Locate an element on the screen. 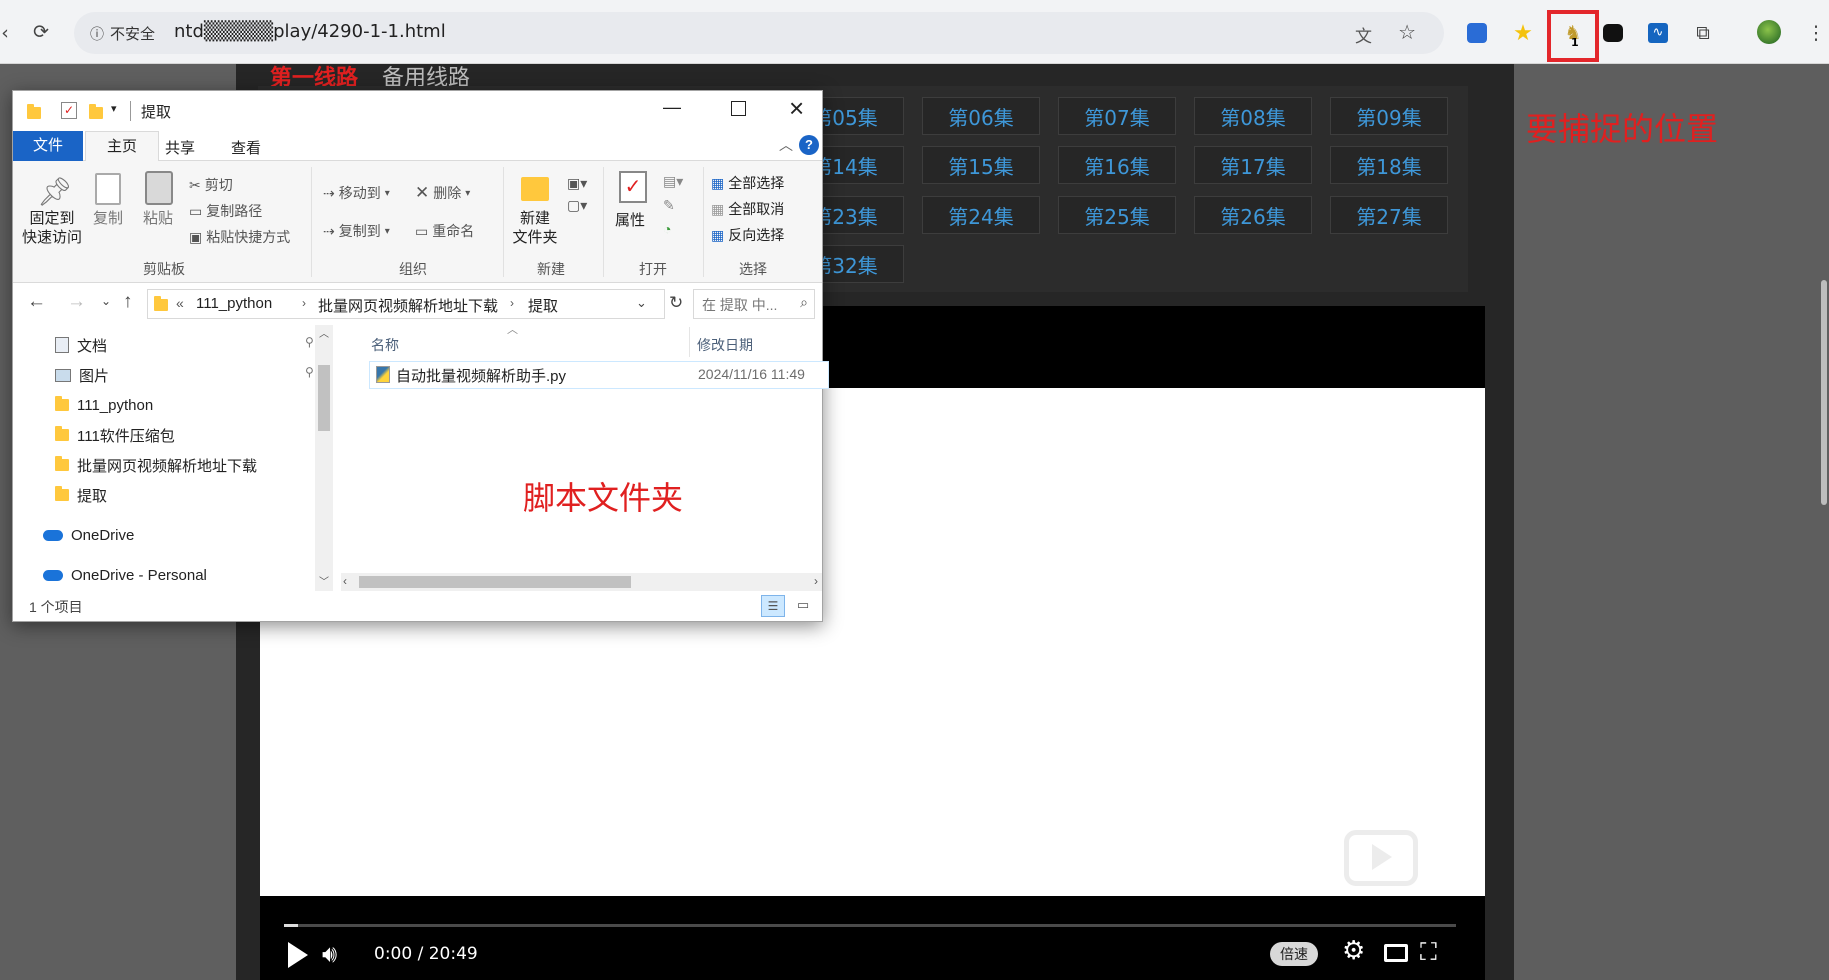  paste-shortcut-button: ▣ 粘贴快捷方式 is located at coordinates (239, 237).